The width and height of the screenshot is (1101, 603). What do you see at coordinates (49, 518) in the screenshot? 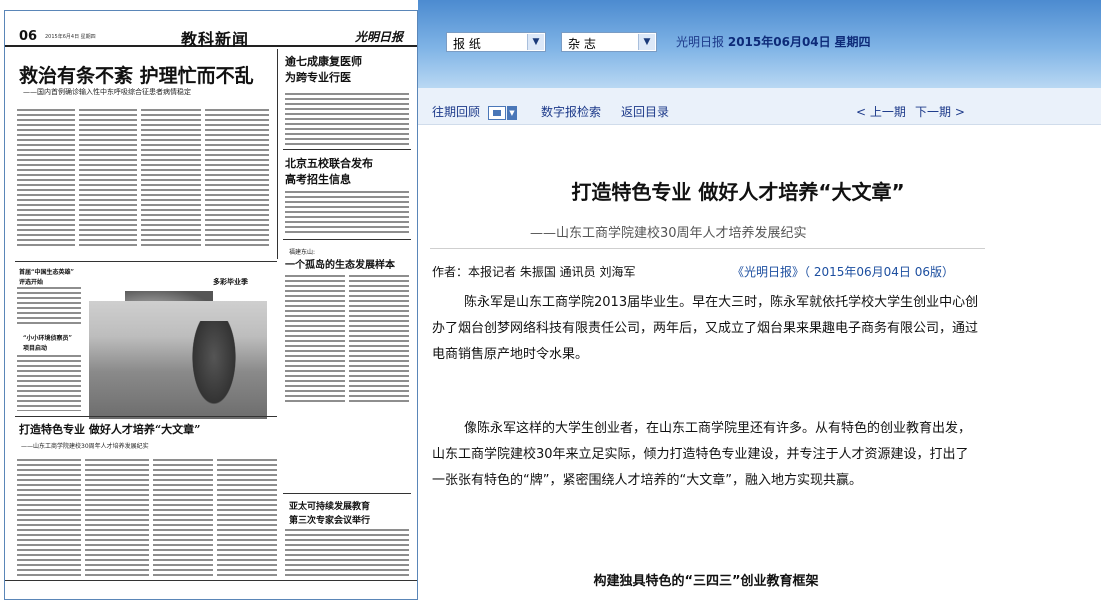
I see `featured-body-col1` at bounding box center [49, 518].